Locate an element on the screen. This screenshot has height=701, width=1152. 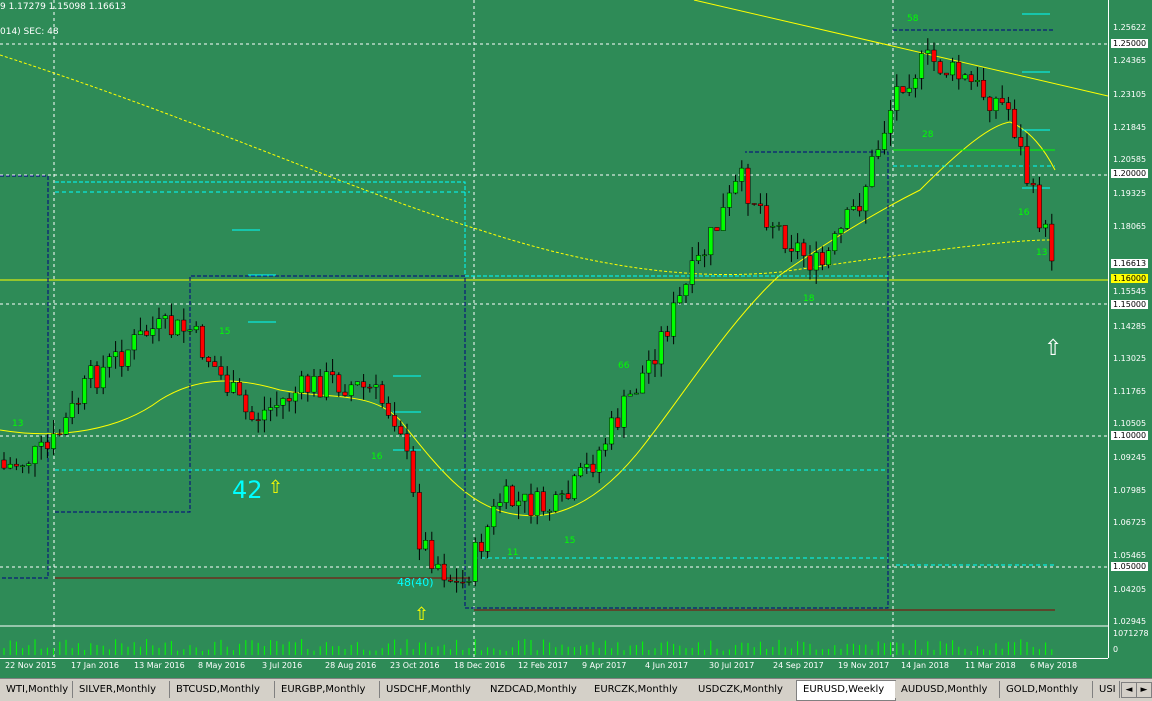
count-sub-label: 48(40) is located at coordinates (415, 582).